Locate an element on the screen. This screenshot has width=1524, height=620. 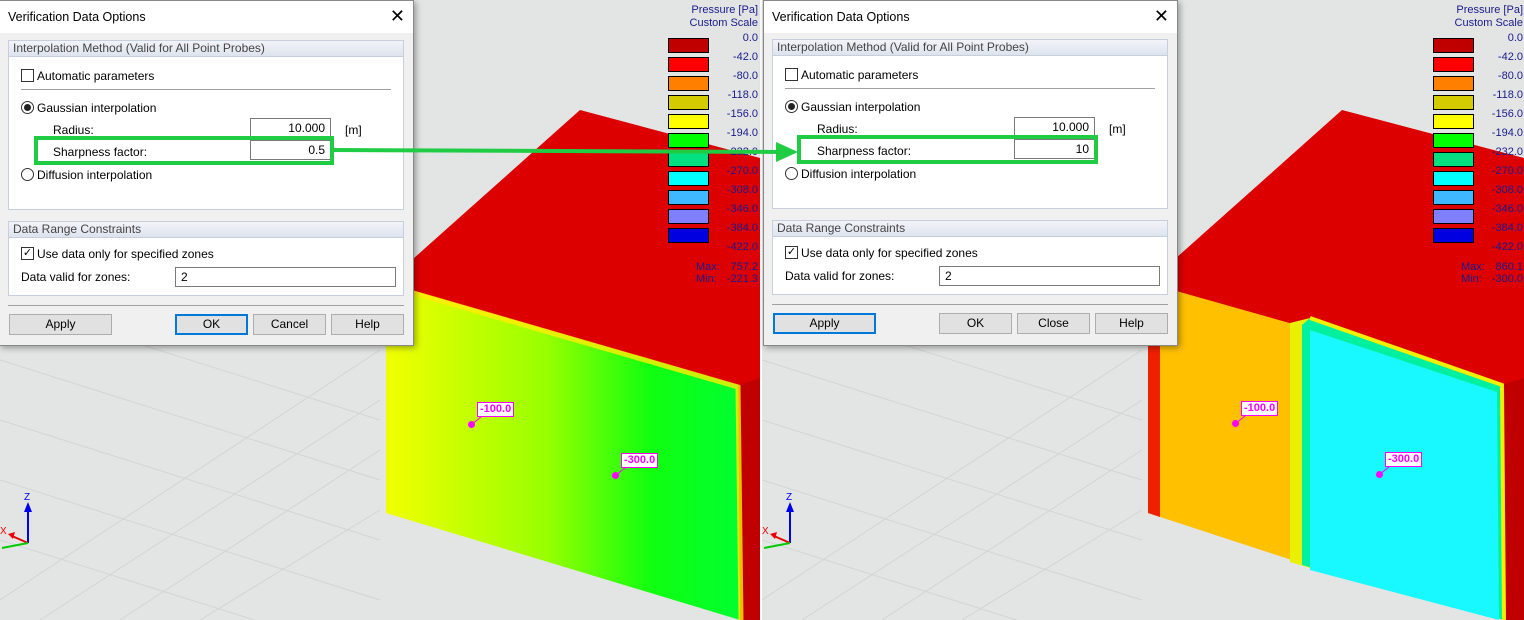
legend-level: -42.0 is located at coordinates (1510, 57).